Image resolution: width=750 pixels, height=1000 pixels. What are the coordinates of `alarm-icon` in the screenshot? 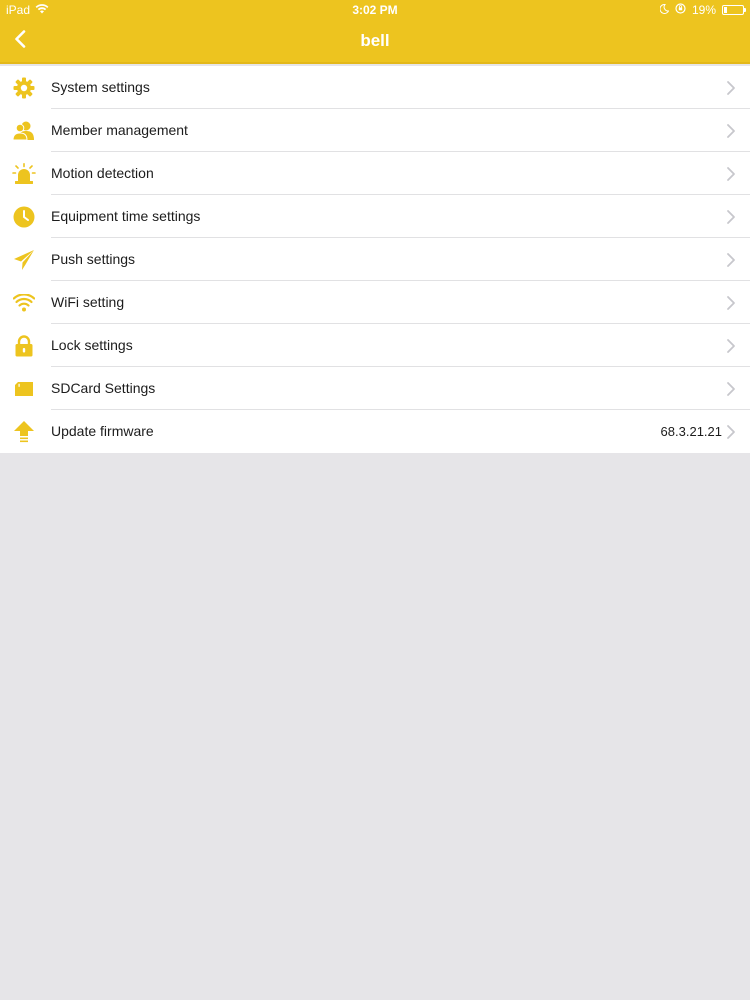 It's located at (24, 174).